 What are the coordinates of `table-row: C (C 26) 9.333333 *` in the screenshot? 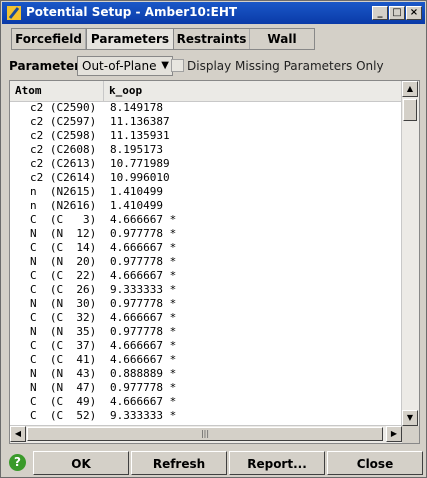 It's located at (206, 290).